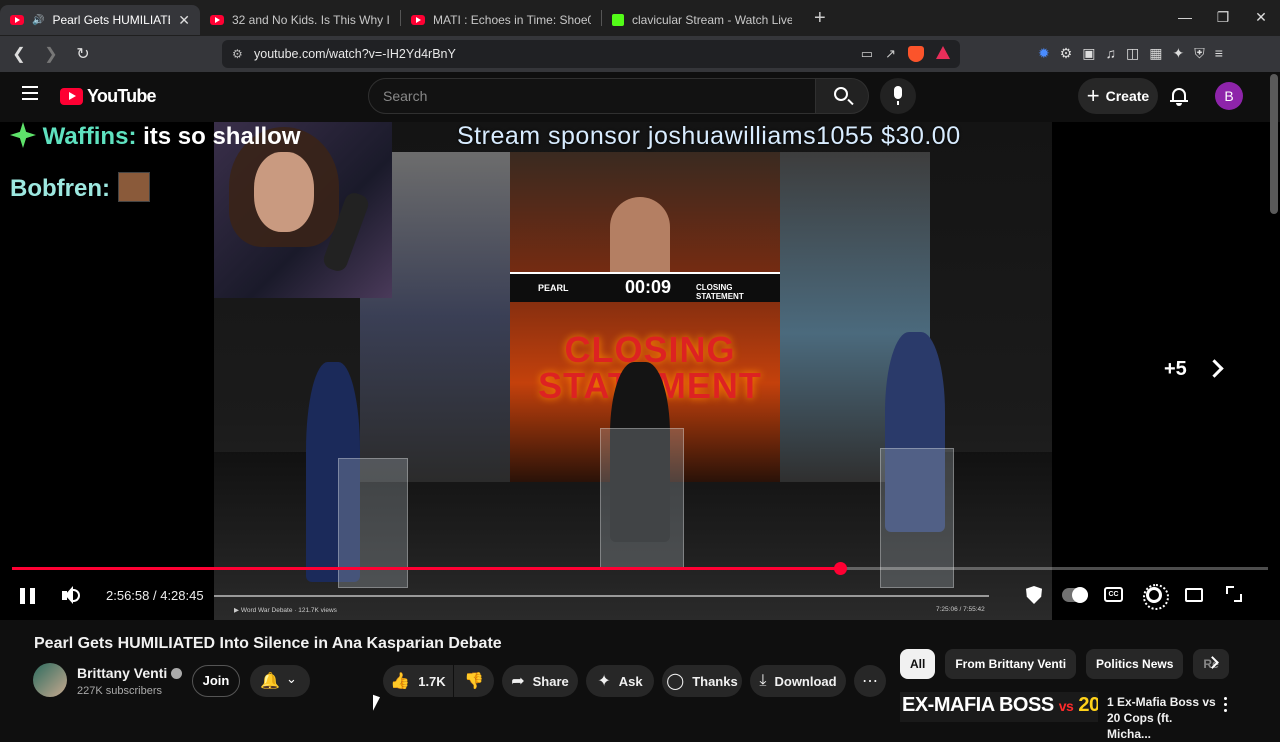 This screenshot has width=1280, height=742. Describe the element at coordinates (890, 54) in the screenshot. I see `share-page-icon: ↗` at that location.